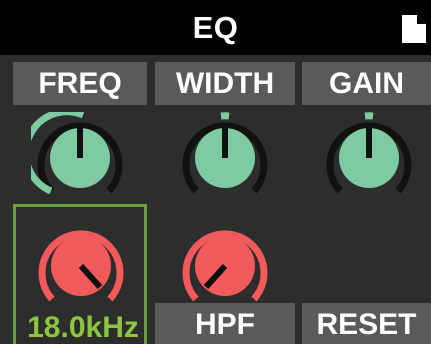 This screenshot has height=344, width=431. I want to click on reset-button: RESET, so click(366, 323).